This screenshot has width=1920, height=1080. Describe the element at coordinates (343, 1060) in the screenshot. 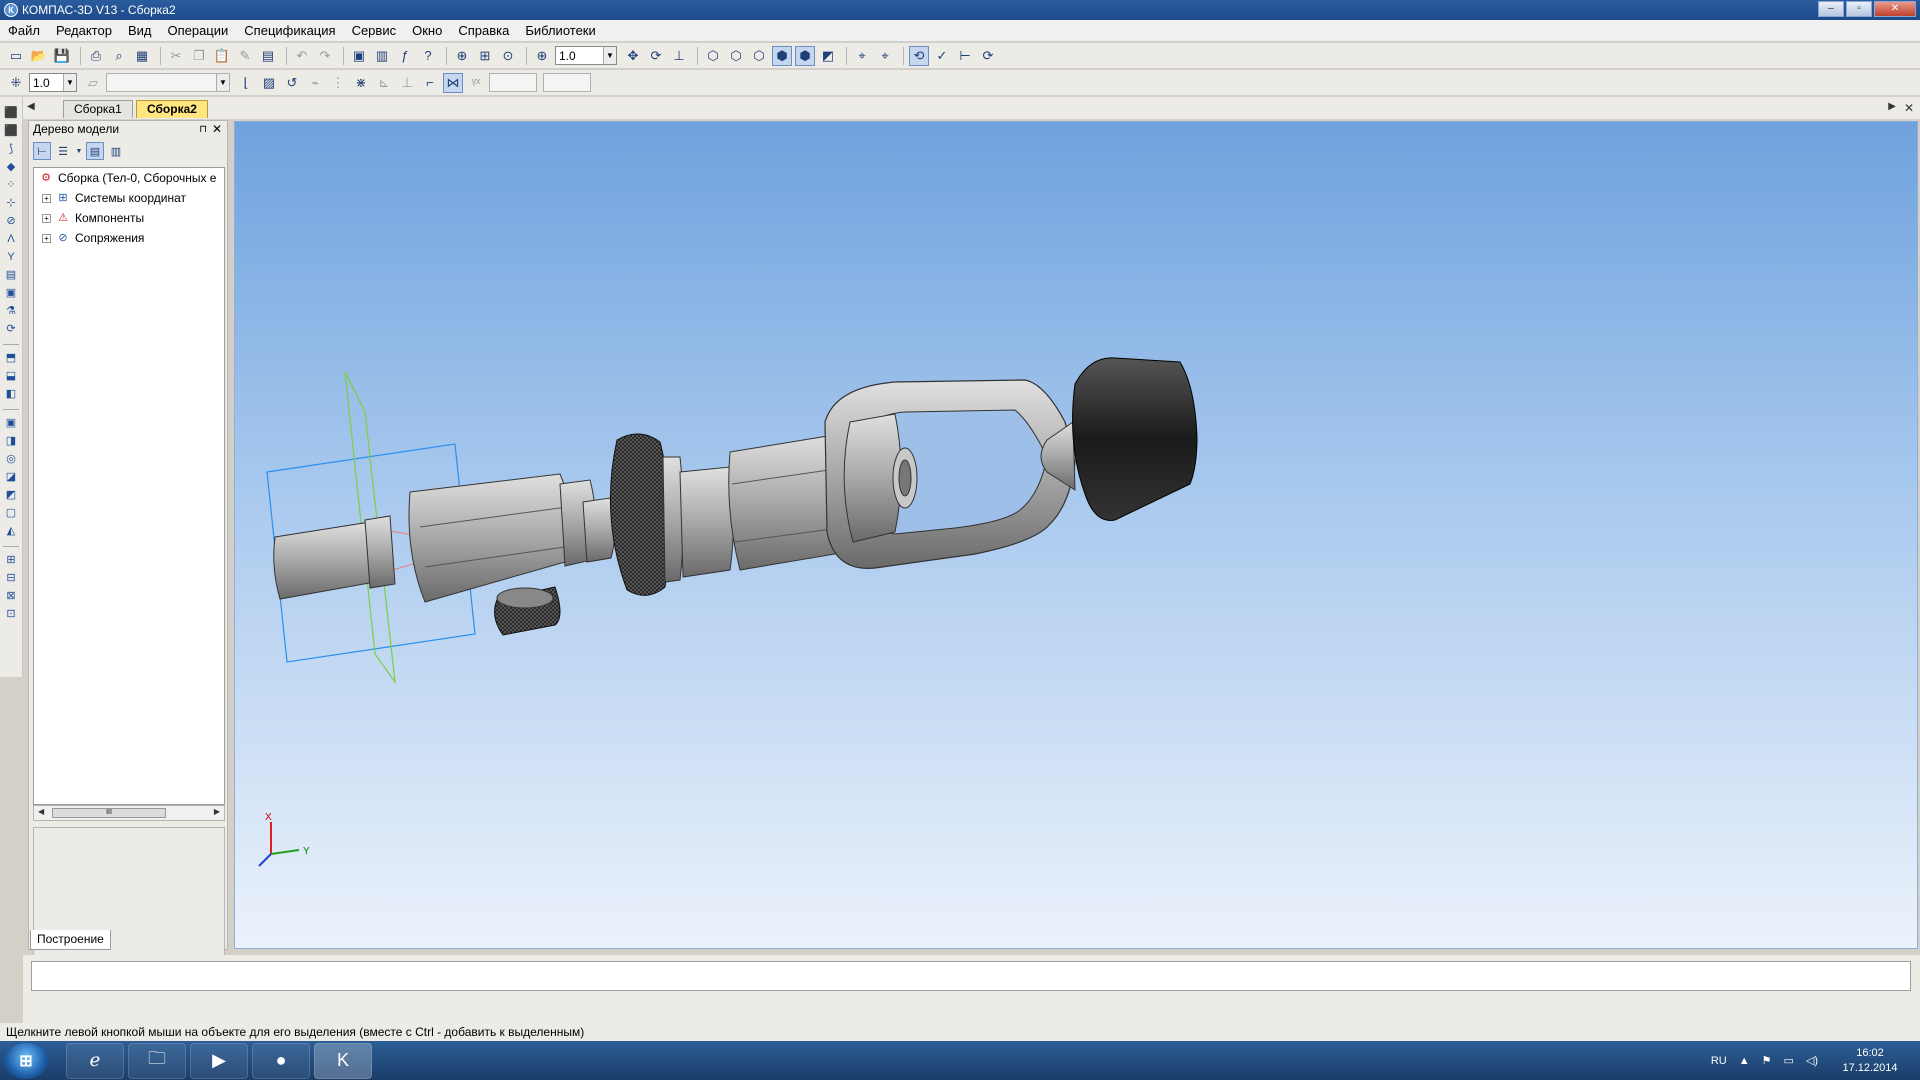

I see `kompas-task-icon: K` at that location.